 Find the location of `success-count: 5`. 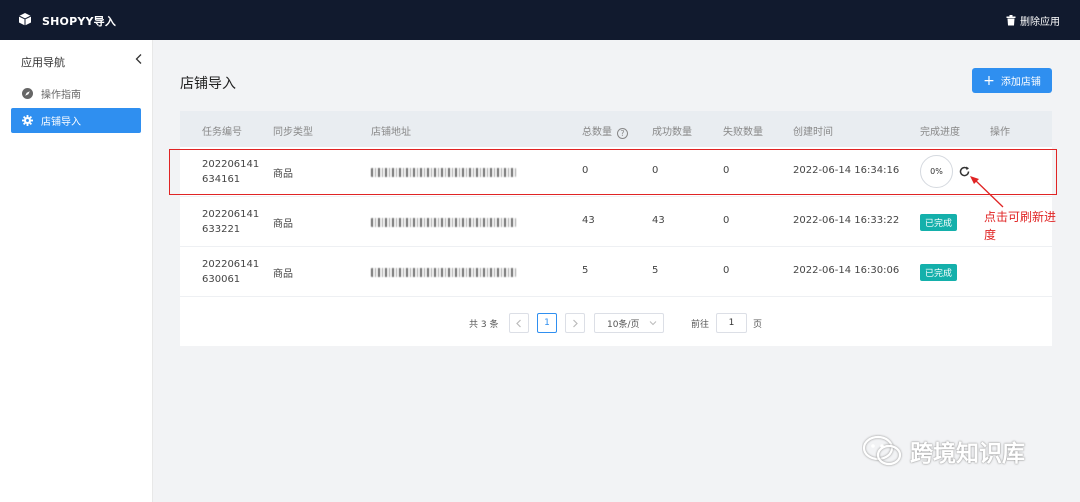

success-count: 5 is located at coordinates (655, 270).